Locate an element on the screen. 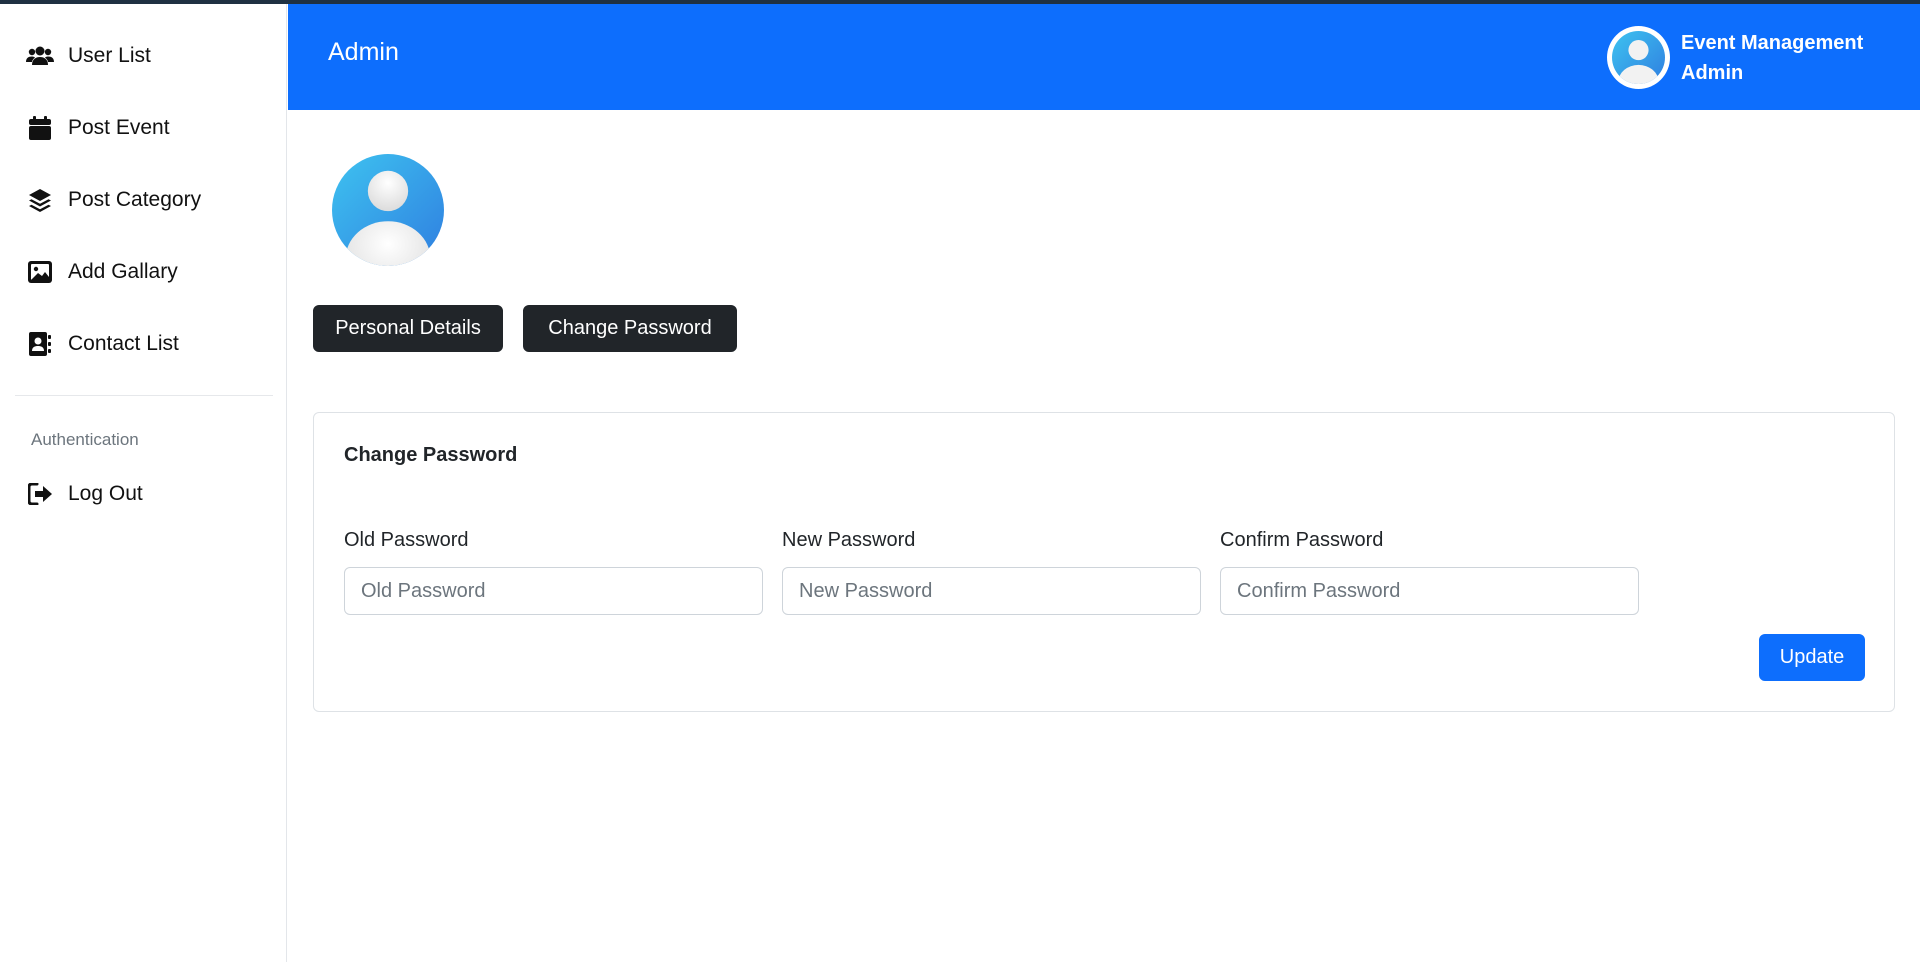  sidebar-item-label: User List is located at coordinates (109, 55).